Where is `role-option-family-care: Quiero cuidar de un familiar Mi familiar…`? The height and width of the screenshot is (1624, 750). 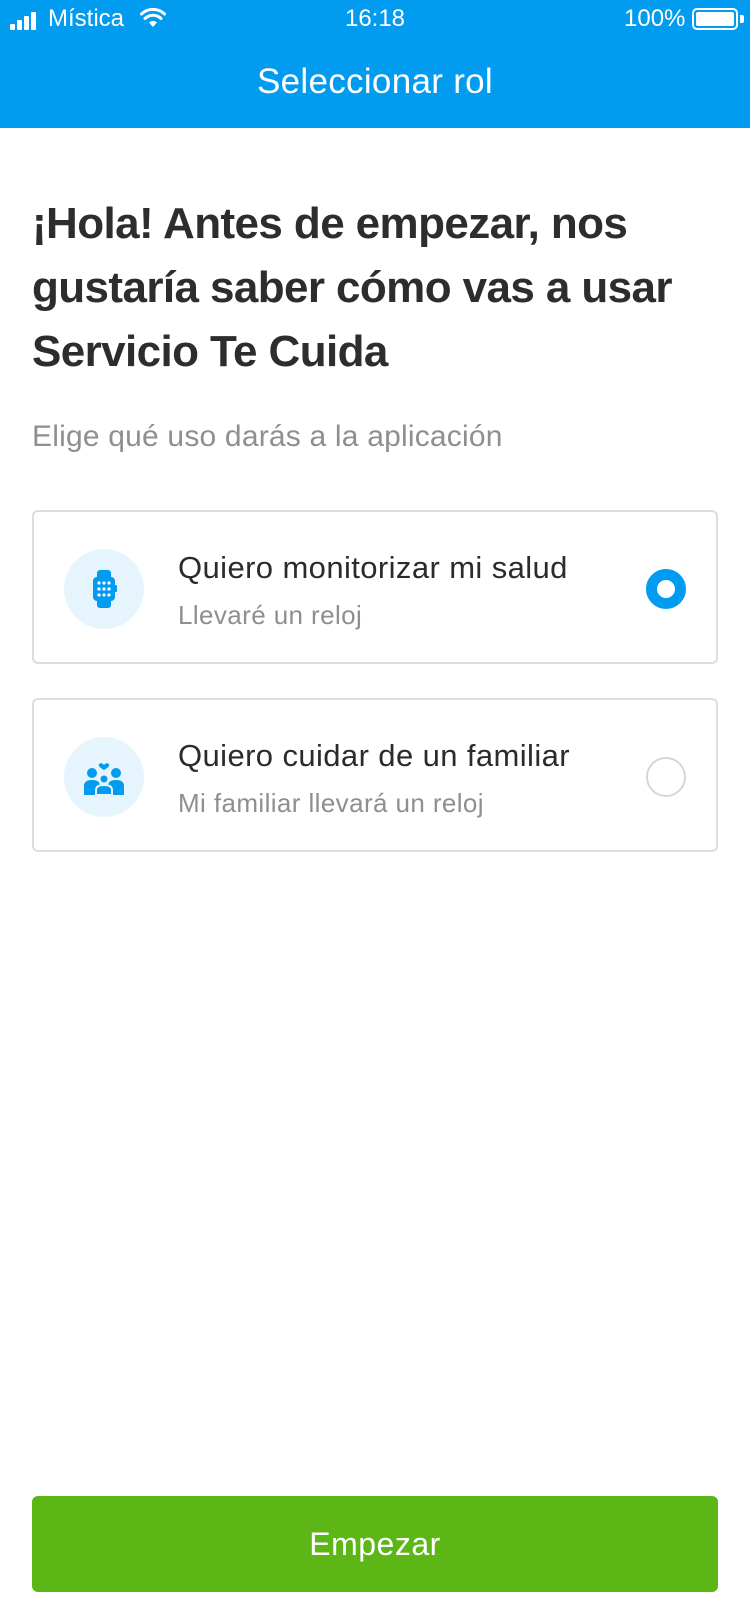 role-option-family-care: Quiero cuidar de un familiar Mi familiar… is located at coordinates (375, 775).